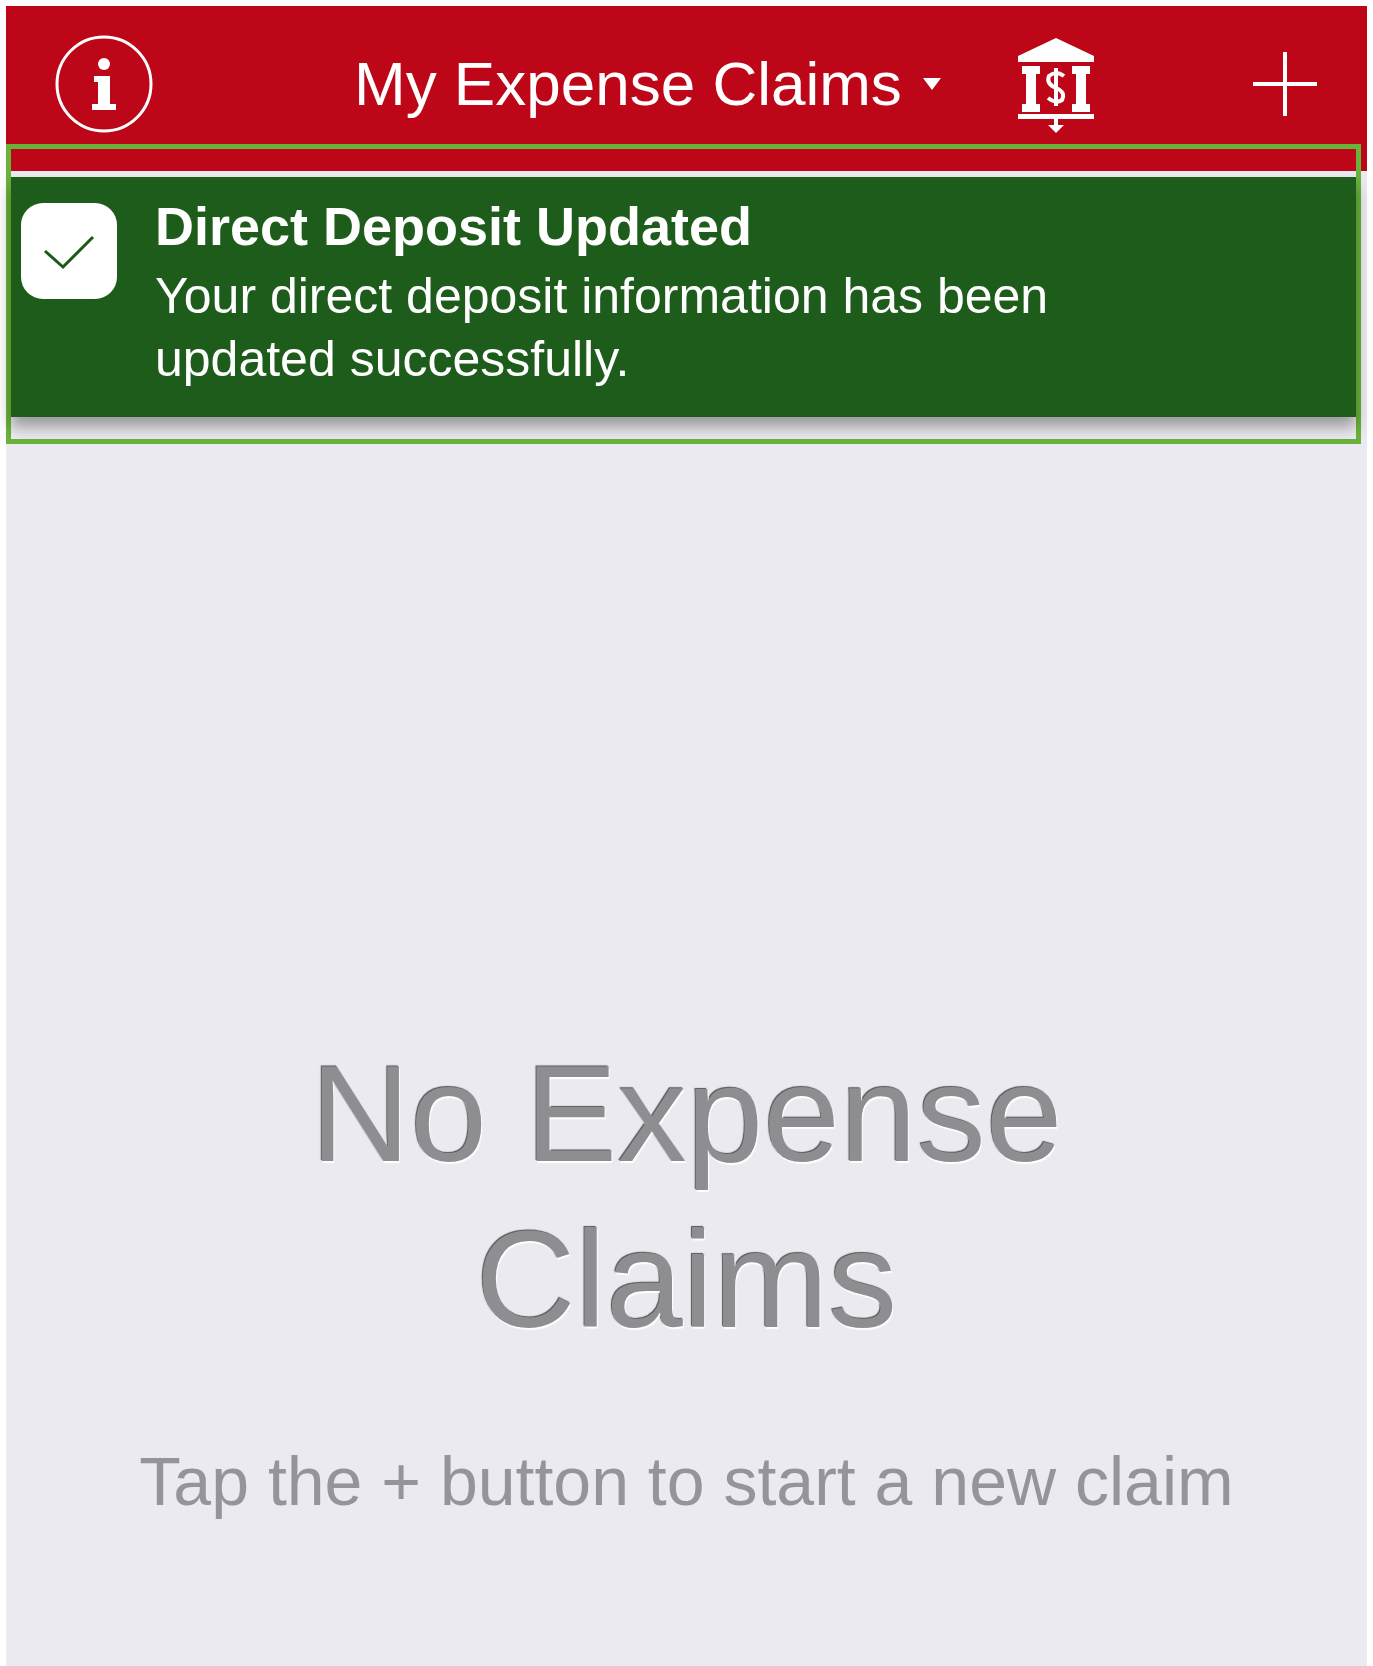  I want to click on info-icon, so click(104, 83).